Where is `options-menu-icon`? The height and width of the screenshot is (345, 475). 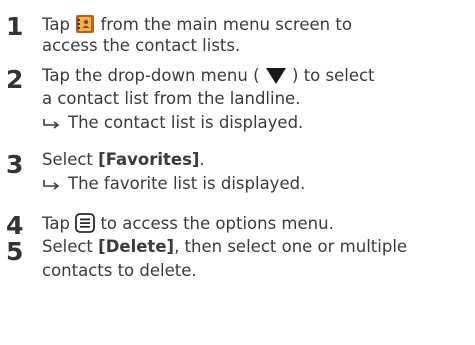 options-menu-icon is located at coordinates (85, 225).